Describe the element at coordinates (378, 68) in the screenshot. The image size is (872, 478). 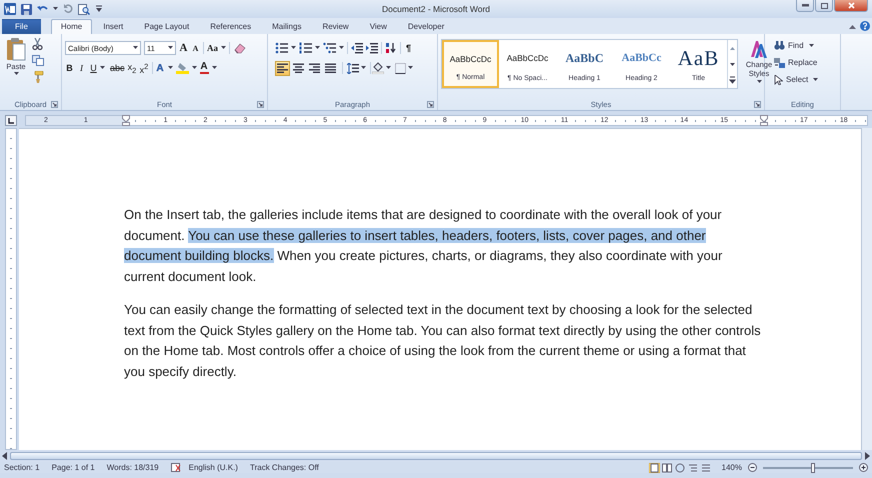
I see `paint-bucket-icon` at that location.